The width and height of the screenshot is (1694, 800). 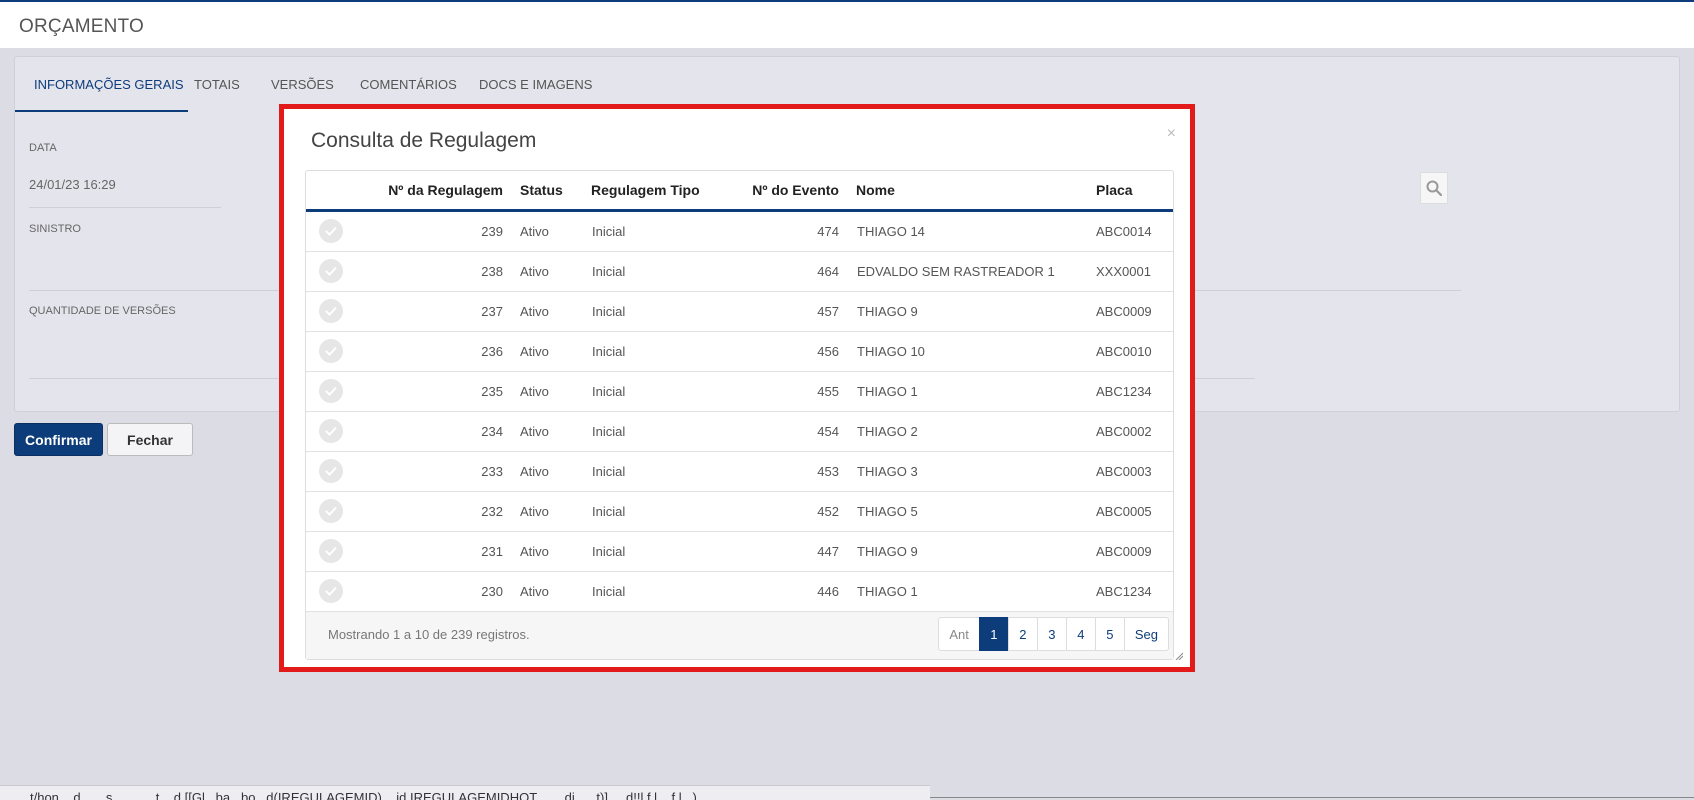 I want to click on sinistro-search-button, so click(x=1434, y=188).